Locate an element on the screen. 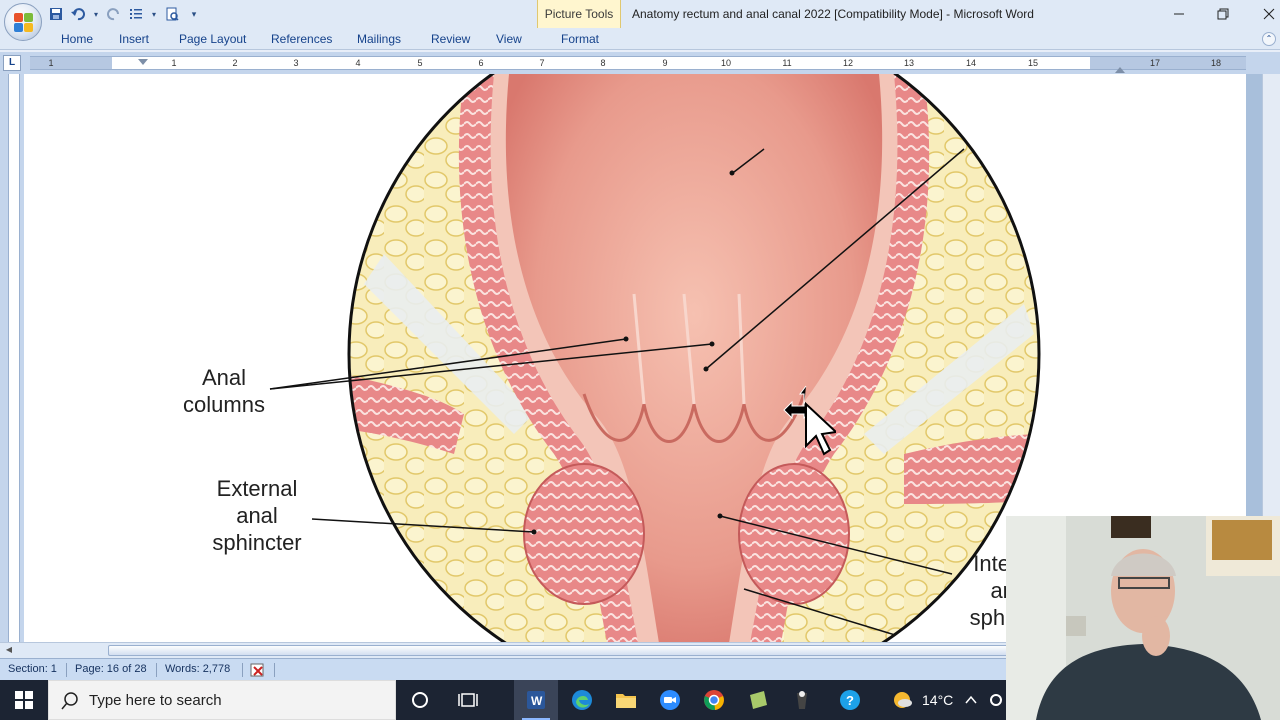 This screenshot has height=720, width=1280. ruler-number: 11 is located at coordinates (787, 63).